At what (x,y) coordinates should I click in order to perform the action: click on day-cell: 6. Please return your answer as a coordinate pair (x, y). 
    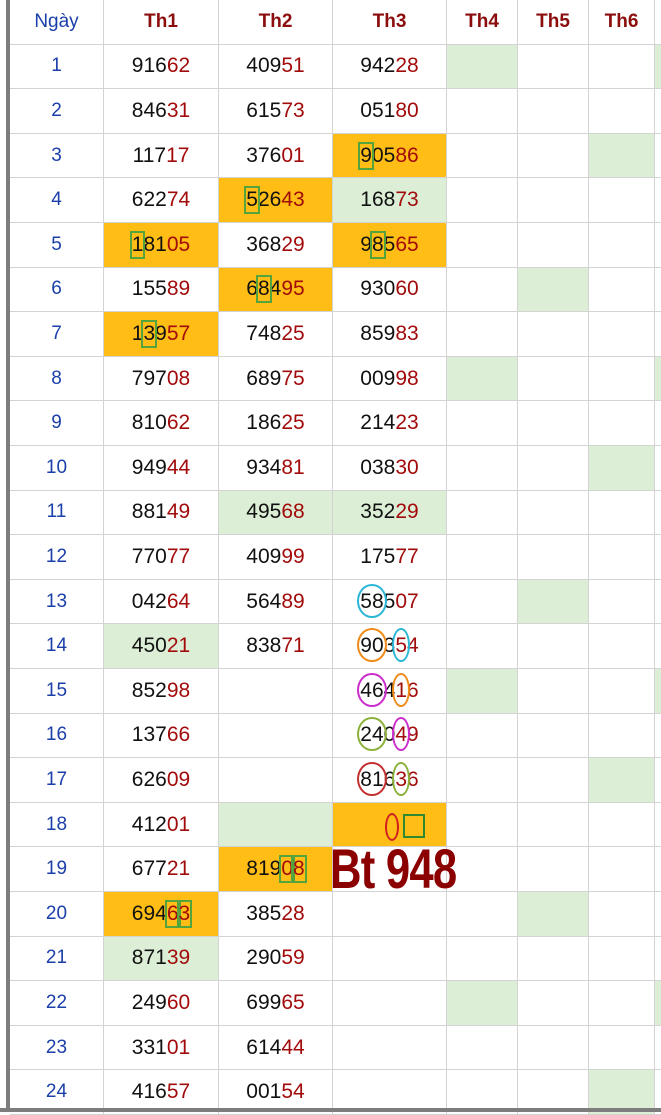
    Looking at the image, I should click on (57, 290).